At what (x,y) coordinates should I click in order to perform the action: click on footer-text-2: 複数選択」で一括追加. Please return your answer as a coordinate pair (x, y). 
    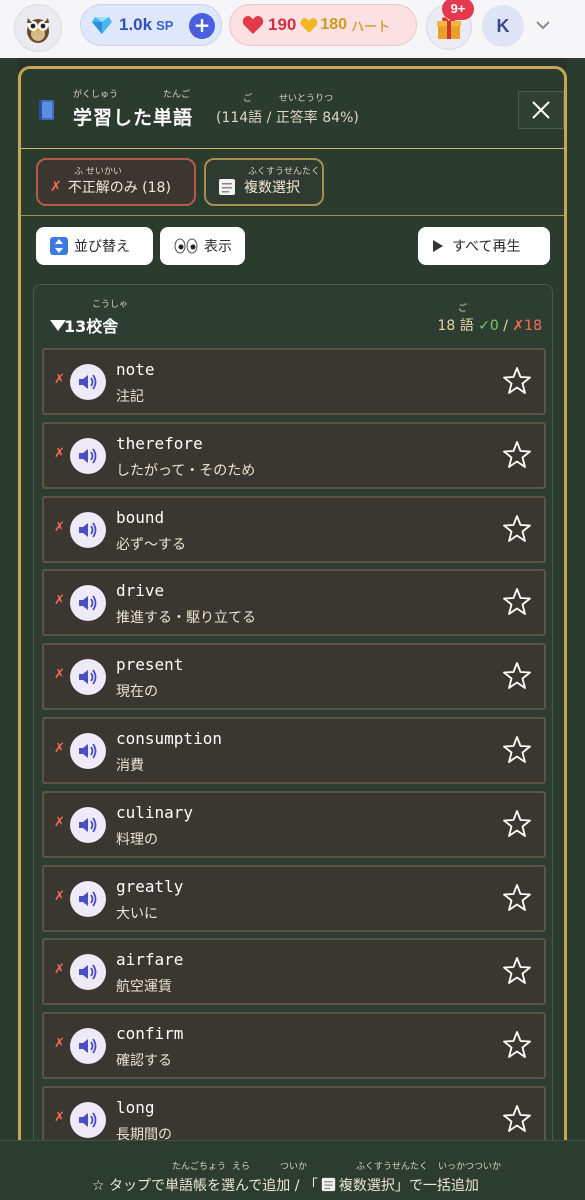
    Looking at the image, I should click on (408, 1186).